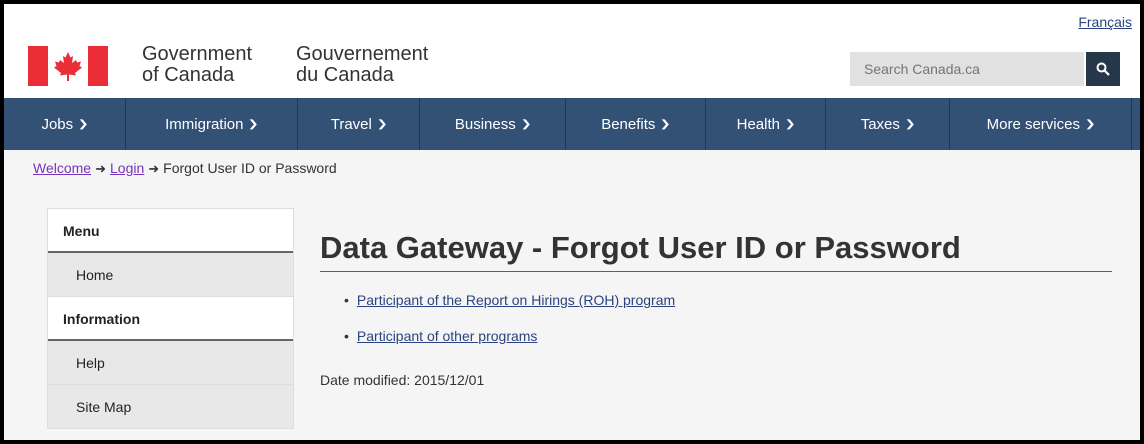  Describe the element at coordinates (68, 66) in the screenshot. I see `canada-flag-icon` at that location.